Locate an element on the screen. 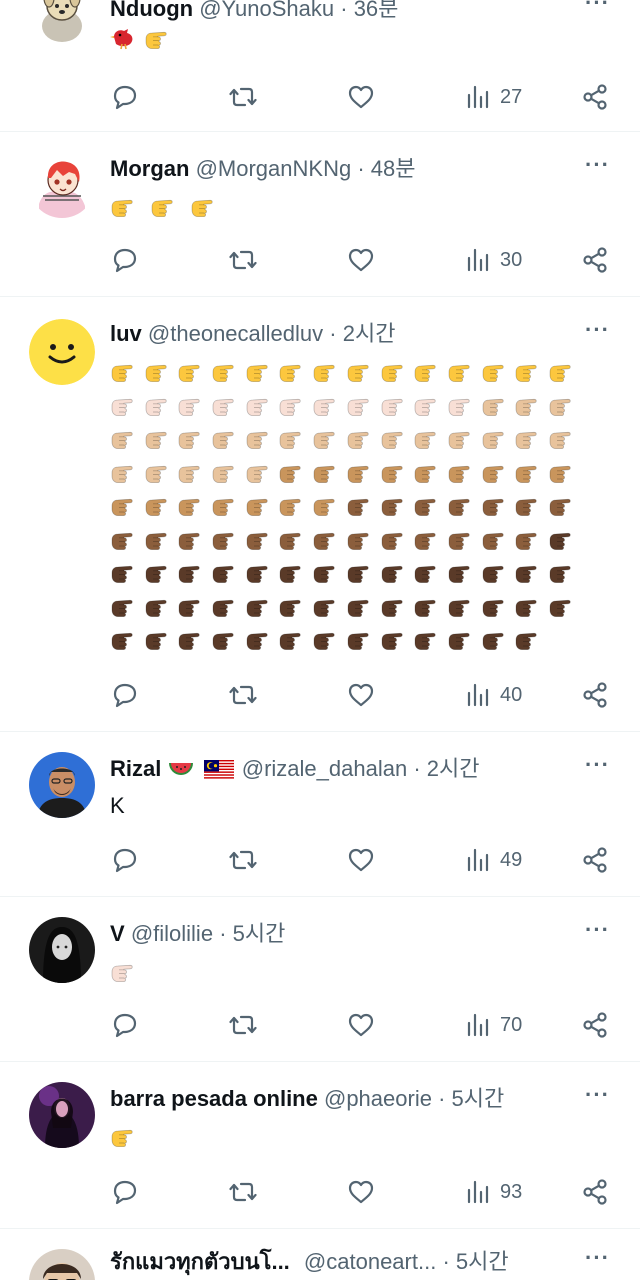 The width and height of the screenshot is (640, 1280). user-handle: @theonecalledluv is located at coordinates (235, 333).